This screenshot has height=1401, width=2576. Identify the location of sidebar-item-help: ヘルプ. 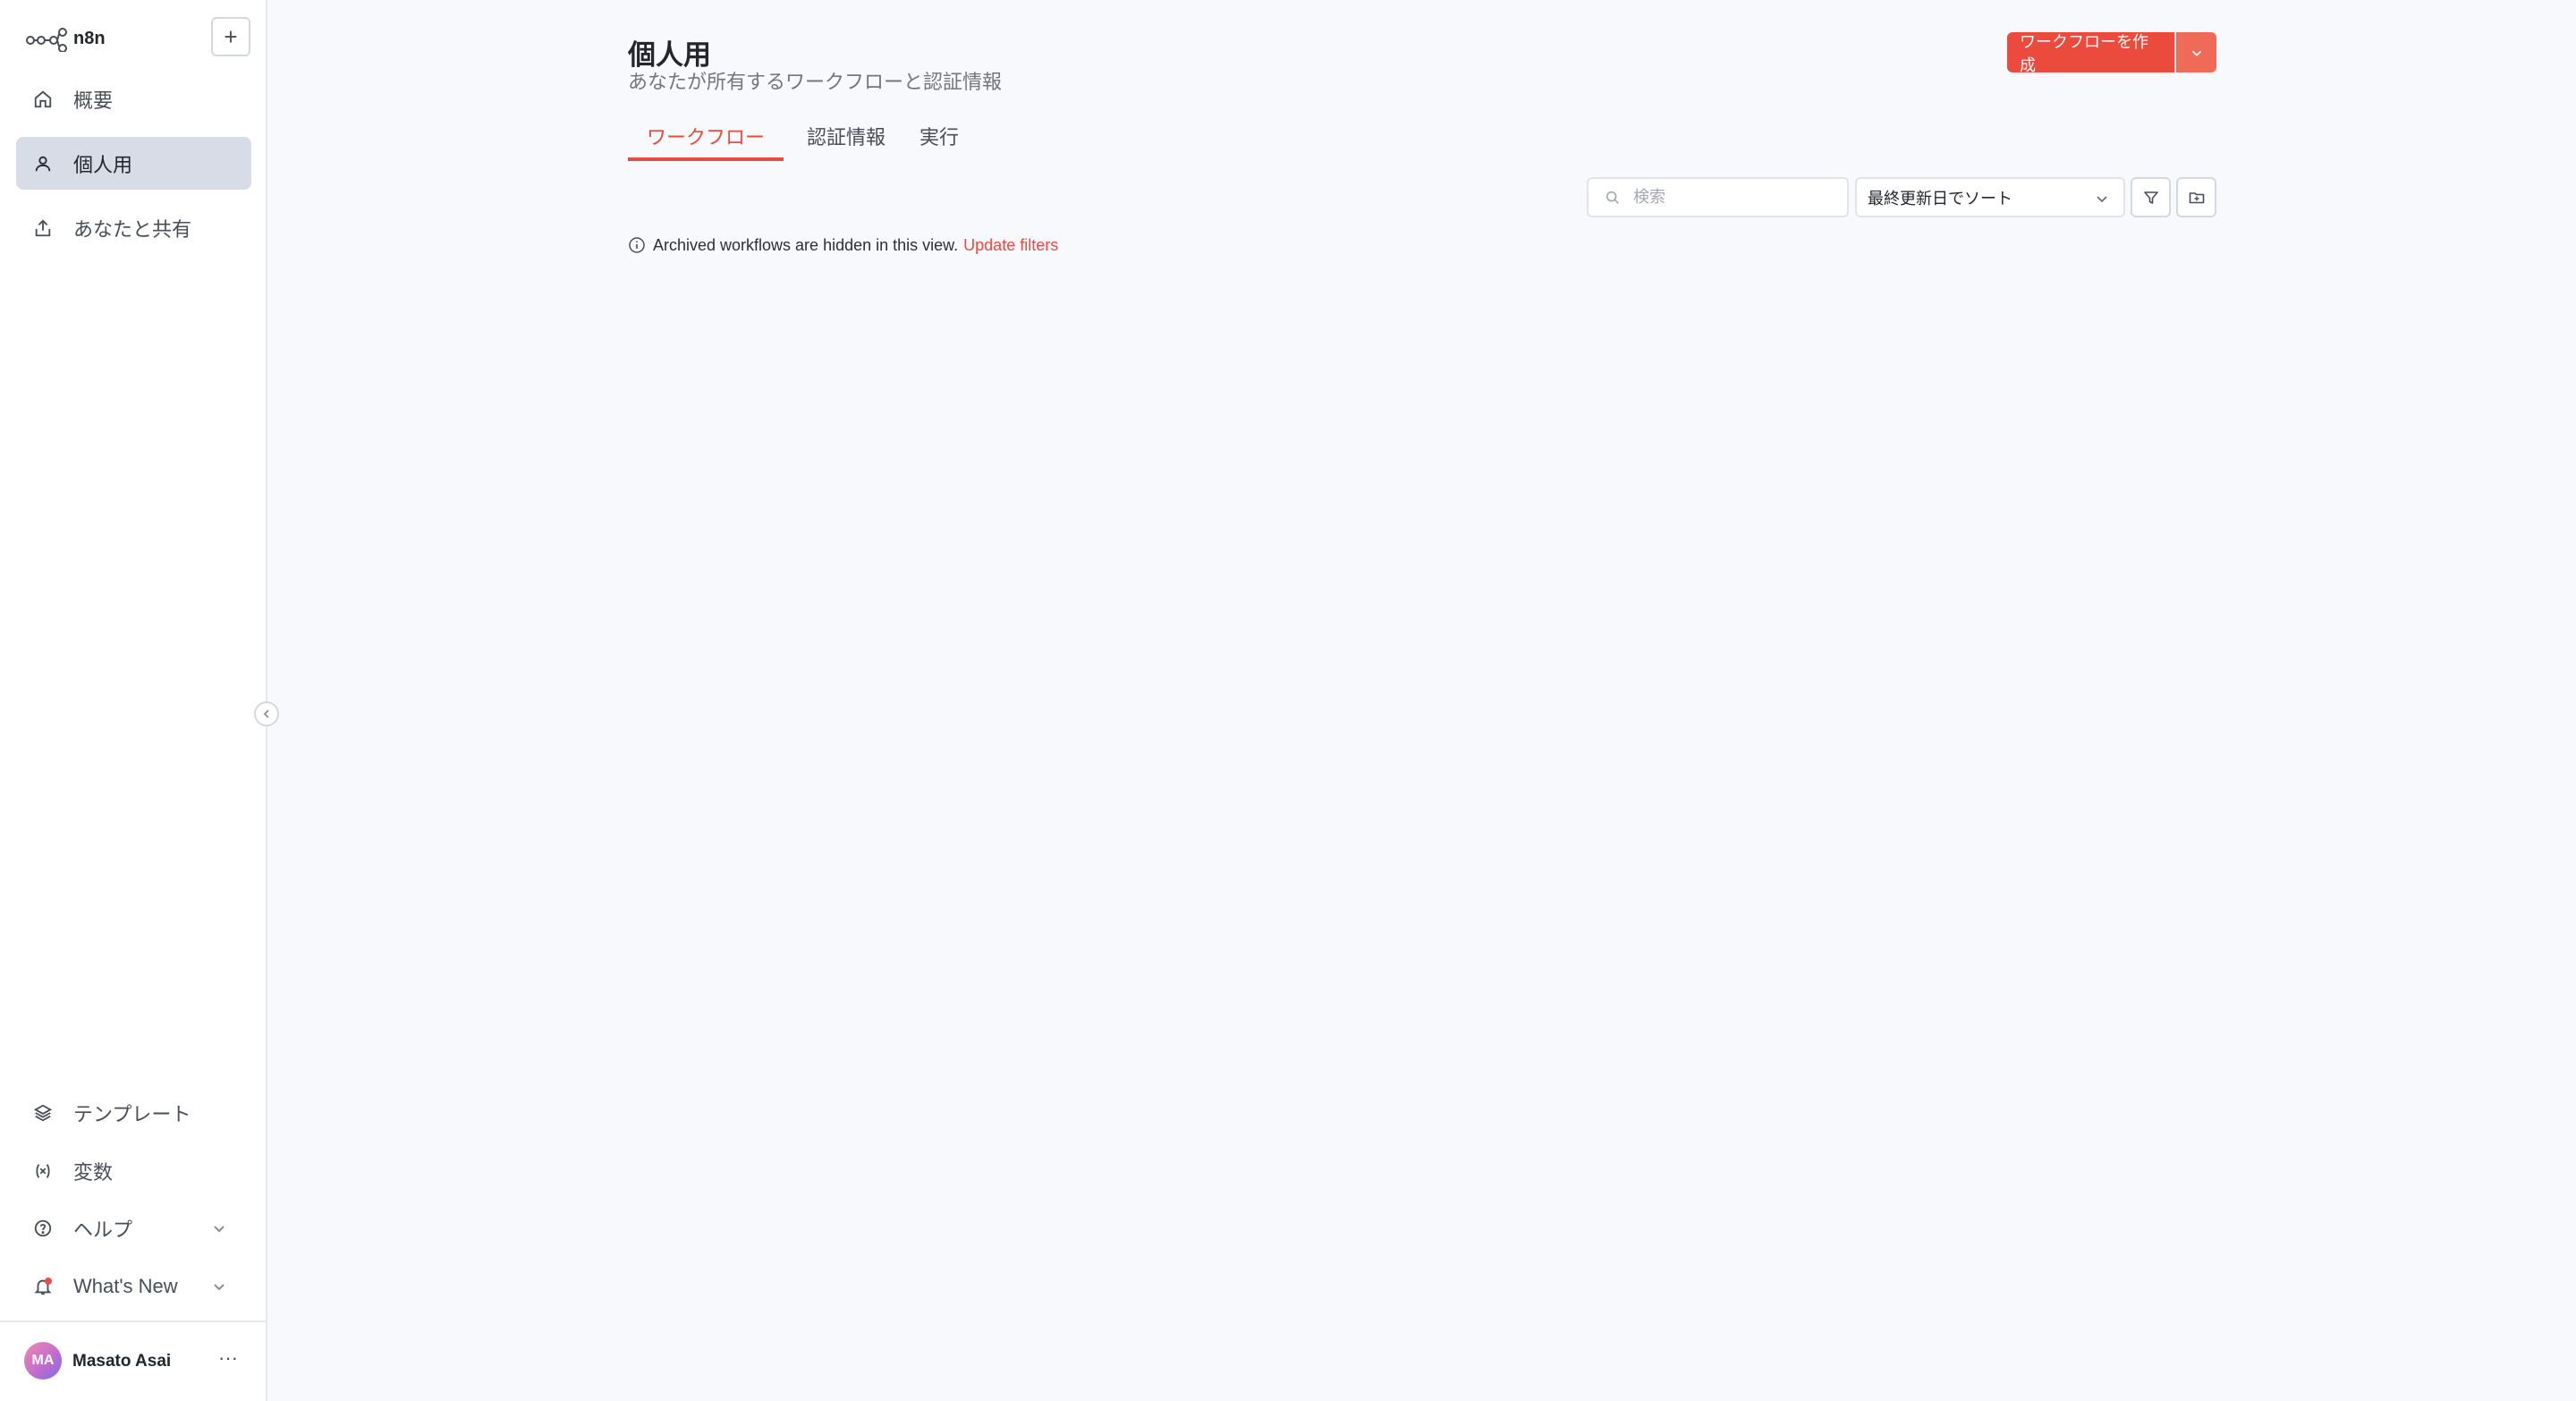
(133, 1227).